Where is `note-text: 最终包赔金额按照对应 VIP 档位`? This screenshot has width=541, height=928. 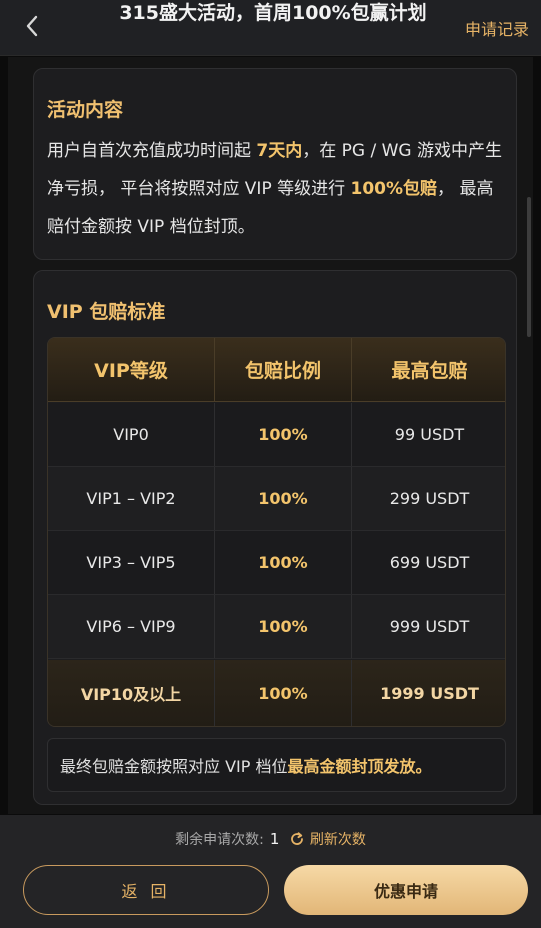
note-text: 最终包赔金额按照对应 VIP 档位 is located at coordinates (174, 766).